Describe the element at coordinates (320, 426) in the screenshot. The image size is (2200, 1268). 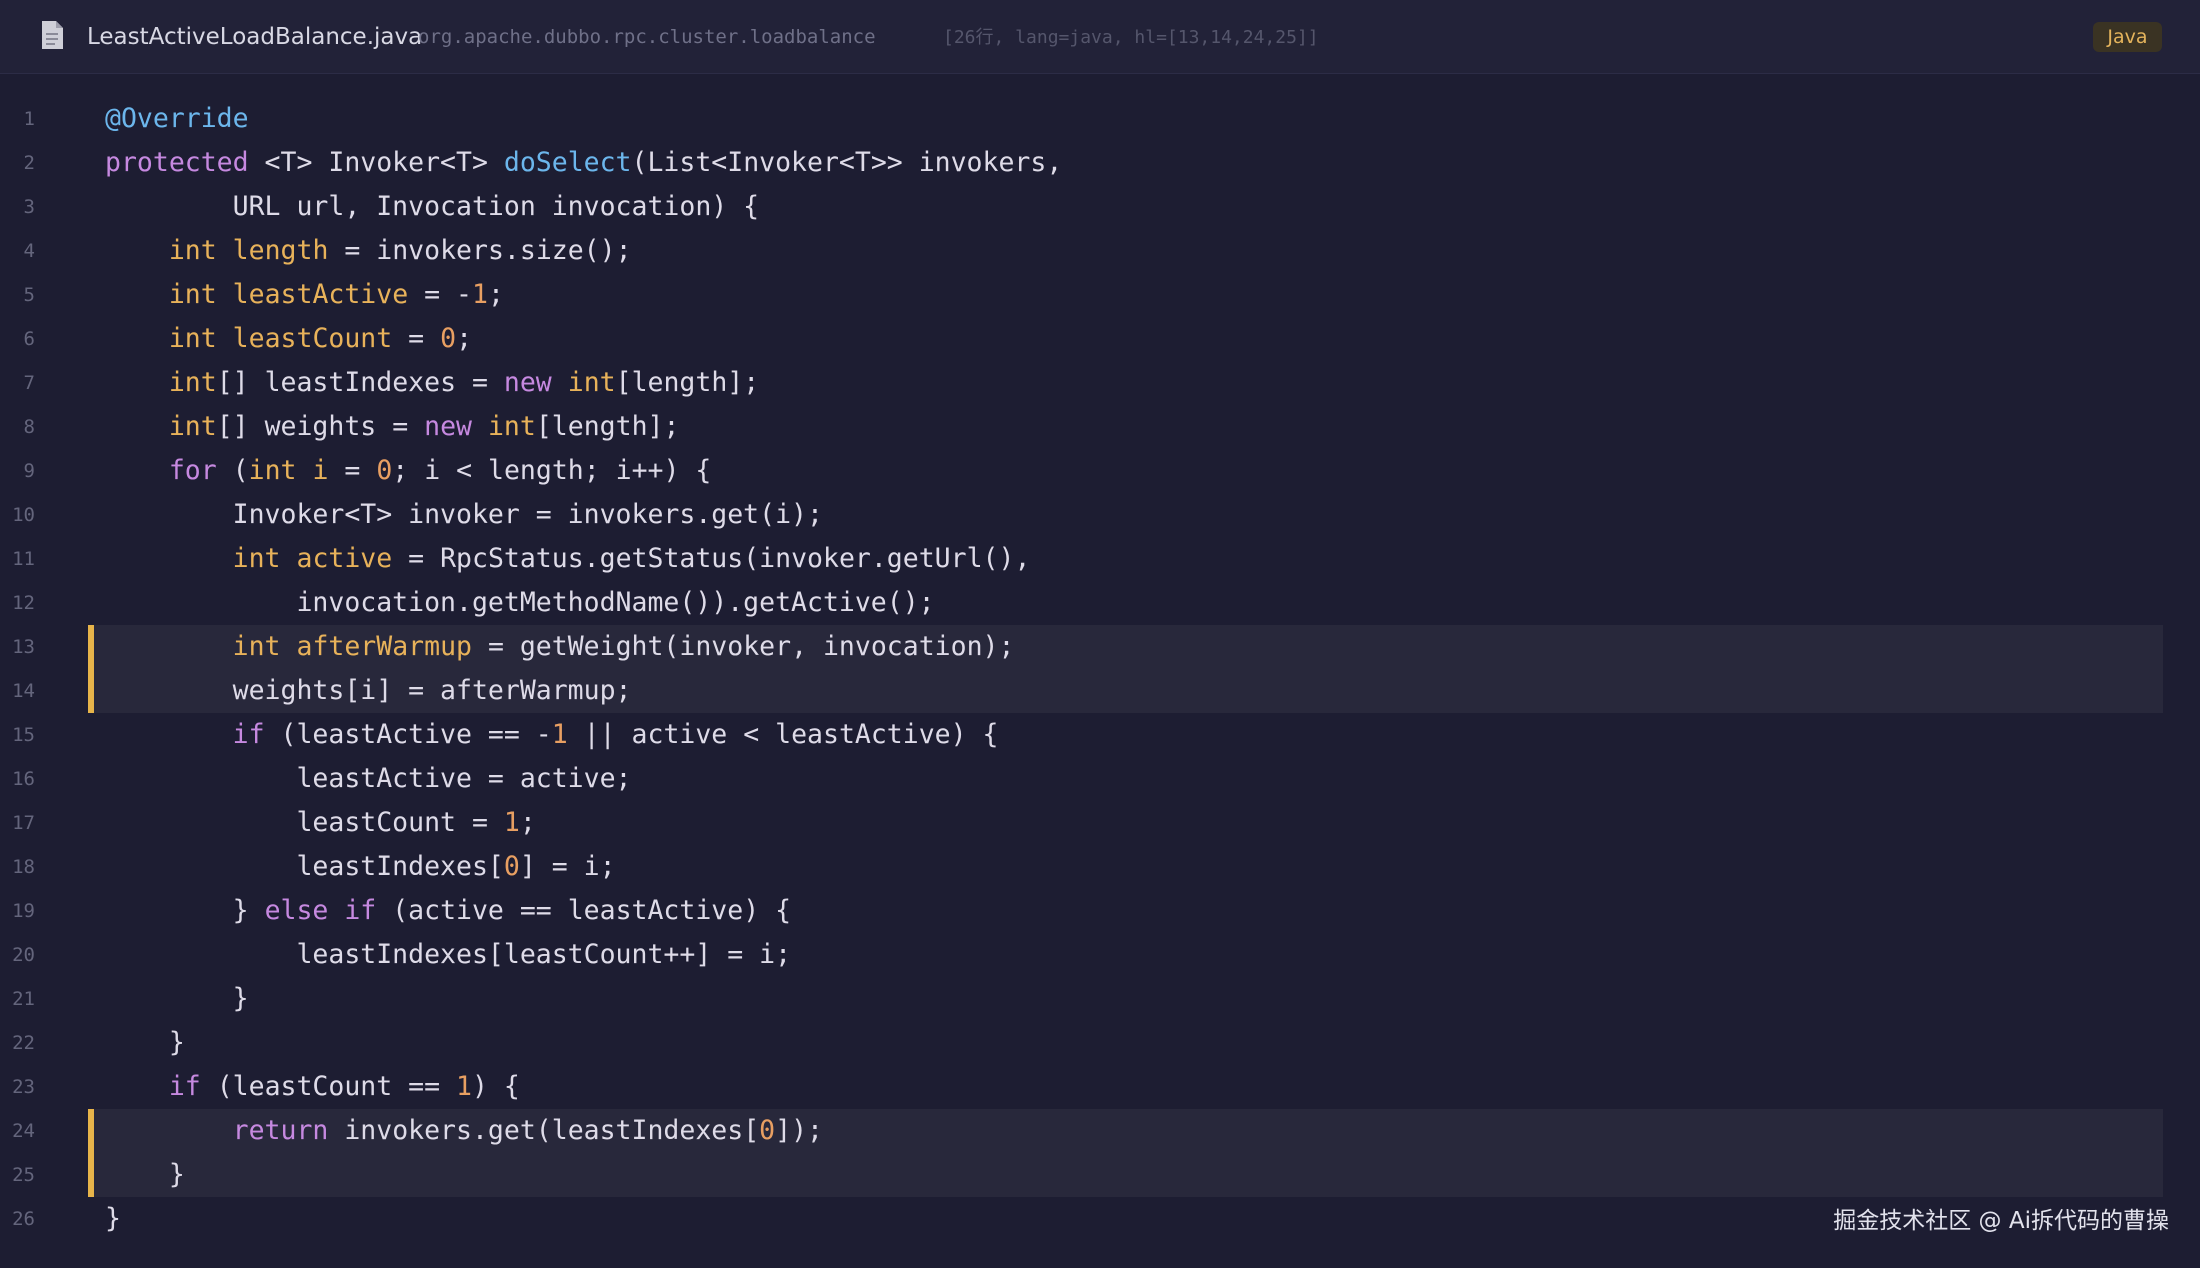
I see `code-token: [] weights =` at that location.